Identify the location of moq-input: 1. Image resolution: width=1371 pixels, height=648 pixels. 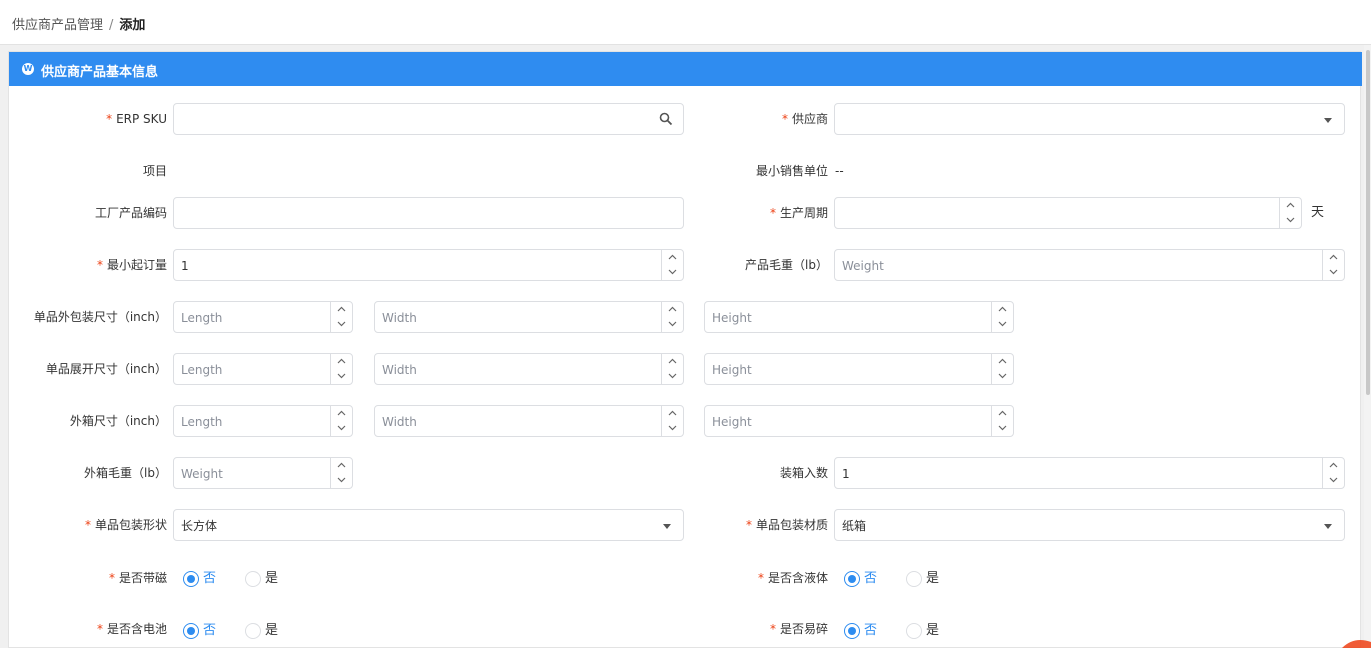
(428, 265).